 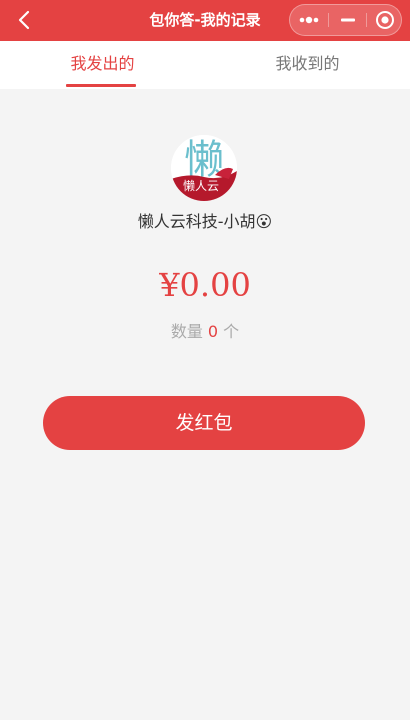 I want to click on count-value: 0, so click(x=213, y=331).